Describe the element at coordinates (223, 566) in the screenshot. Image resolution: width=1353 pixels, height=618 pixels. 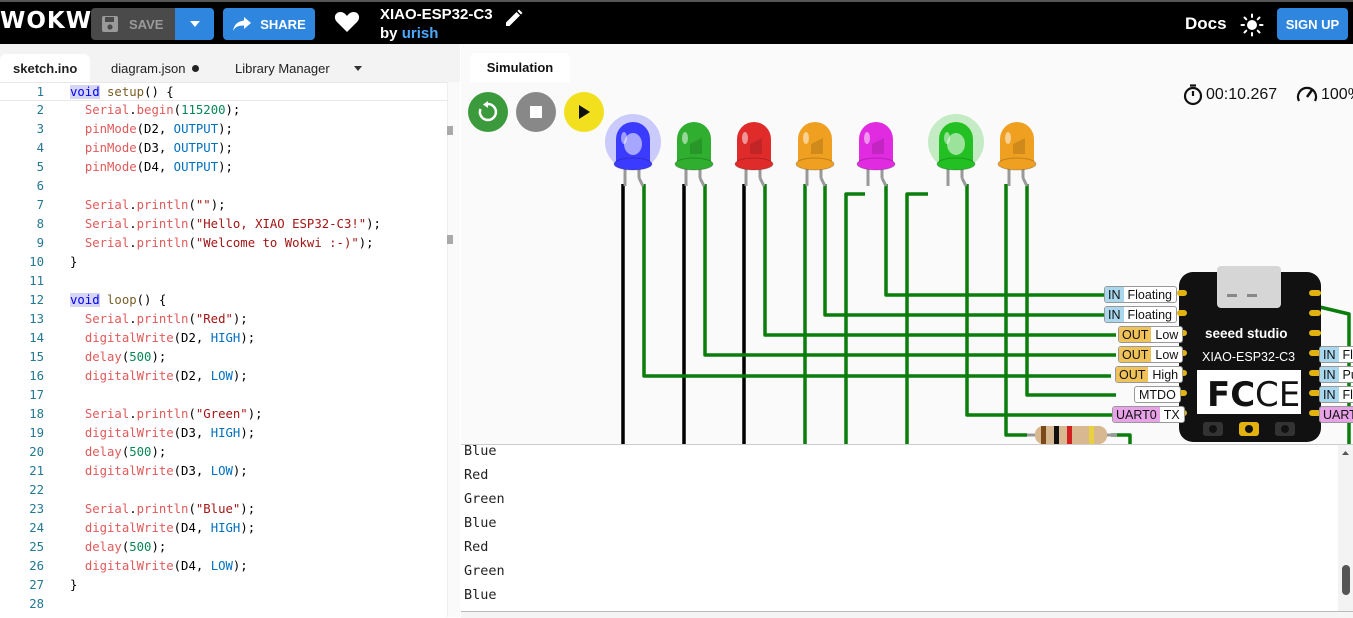
I see `code-line: 26 digitalWrite(D4, LOW);` at that location.